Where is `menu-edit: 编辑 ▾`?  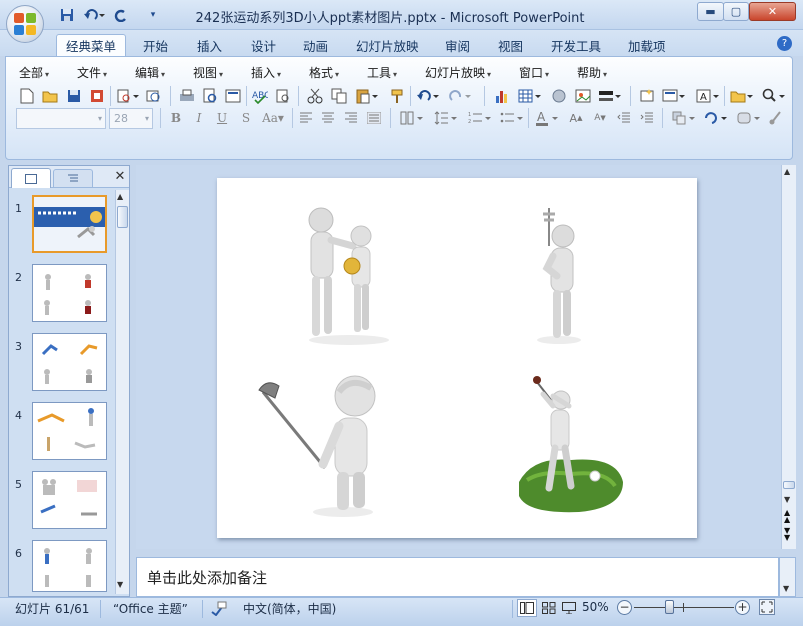
menu-edit: 编辑 ▾ is located at coordinates (150, 72).